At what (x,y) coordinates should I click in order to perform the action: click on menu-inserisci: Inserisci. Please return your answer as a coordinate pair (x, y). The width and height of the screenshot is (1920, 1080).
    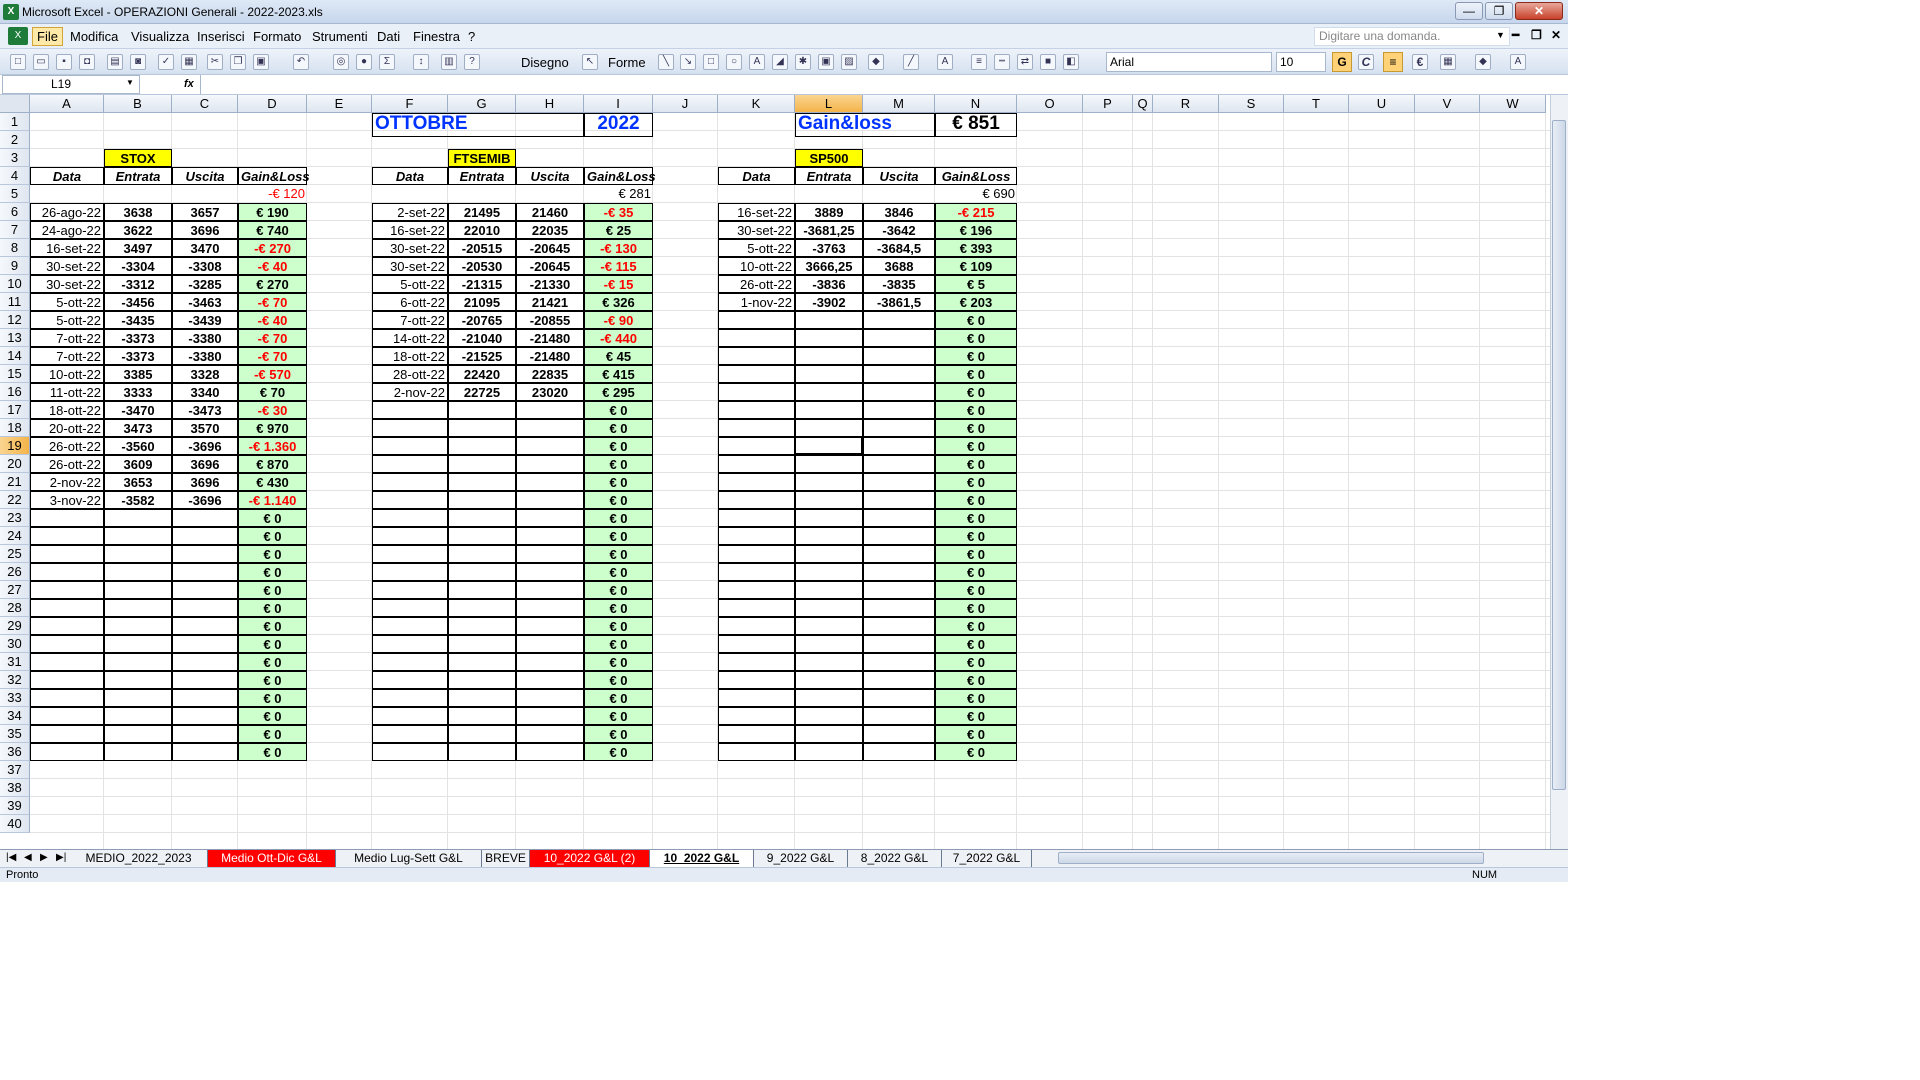
    Looking at the image, I should click on (221, 36).